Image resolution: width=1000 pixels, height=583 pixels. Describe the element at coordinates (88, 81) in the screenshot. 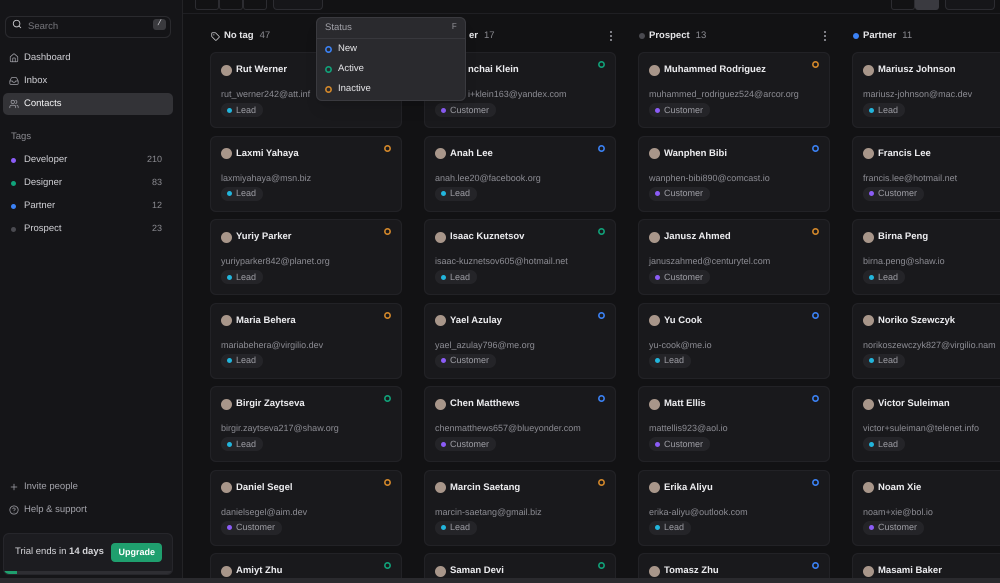

I see `nav-item: Inbox` at that location.